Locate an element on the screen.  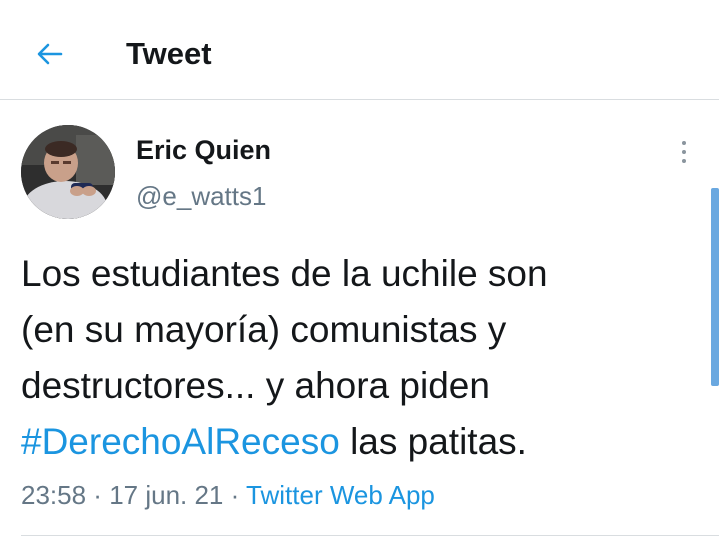
tweet-text-tail: las patitas. is located at coordinates (433, 441).